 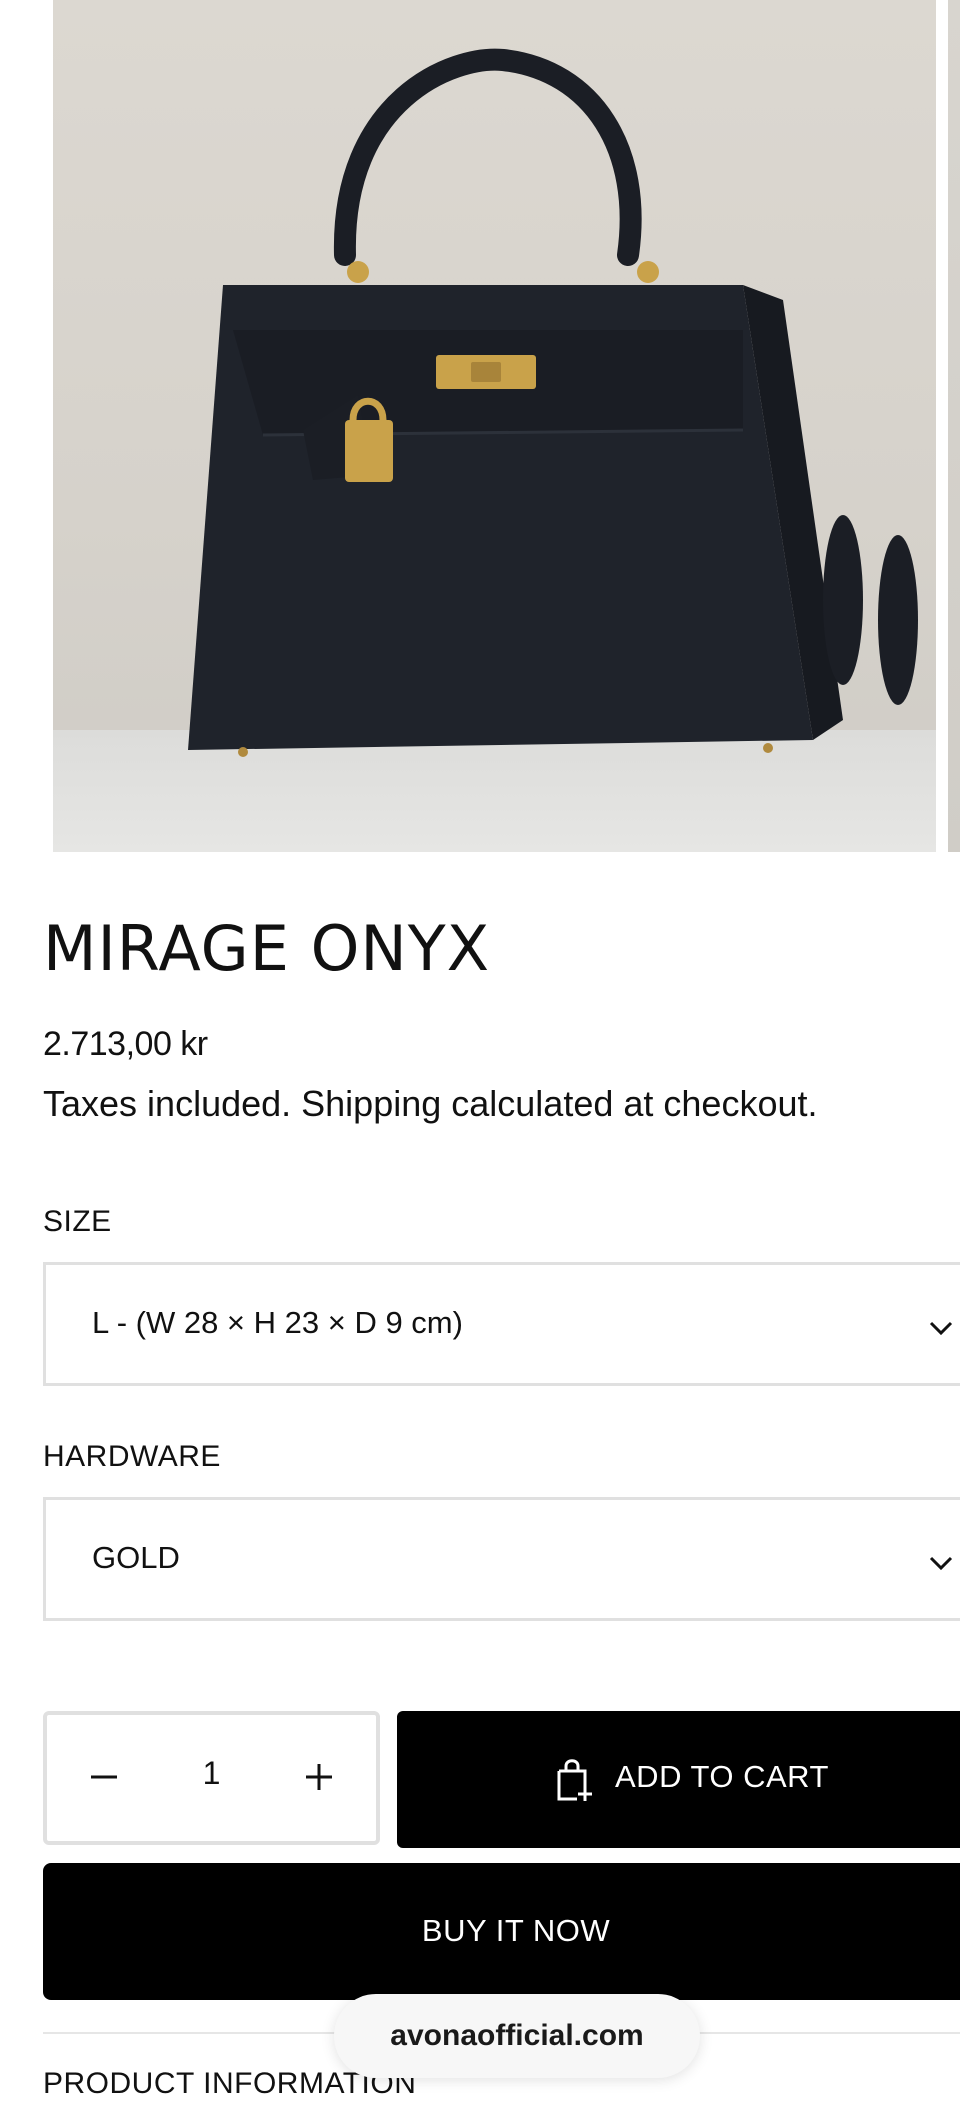 I want to click on add-to-cart-button: ADD TO CART, so click(x=678, y=1779).